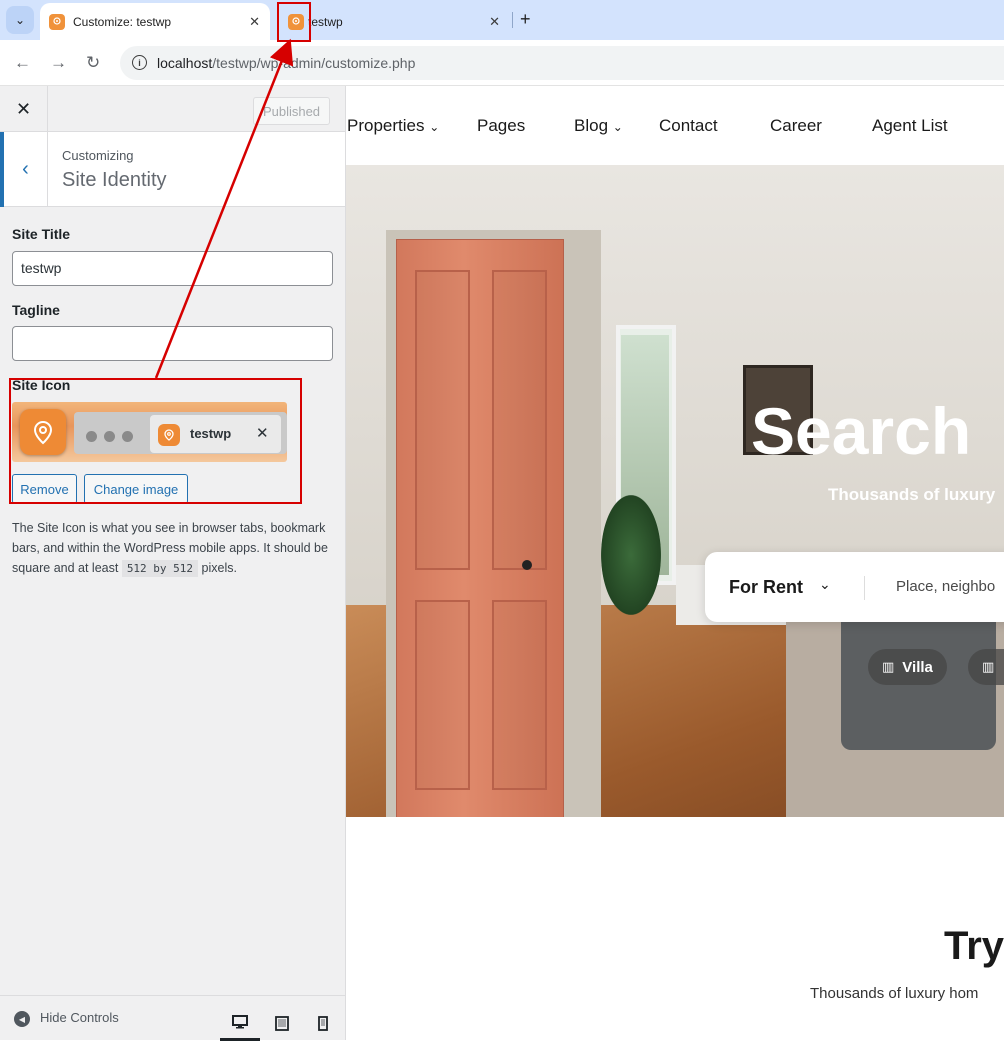 This screenshot has width=1004, height=1041. Describe the element at coordinates (224, 208) in the screenshot. I see `annotation-arrow` at that location.